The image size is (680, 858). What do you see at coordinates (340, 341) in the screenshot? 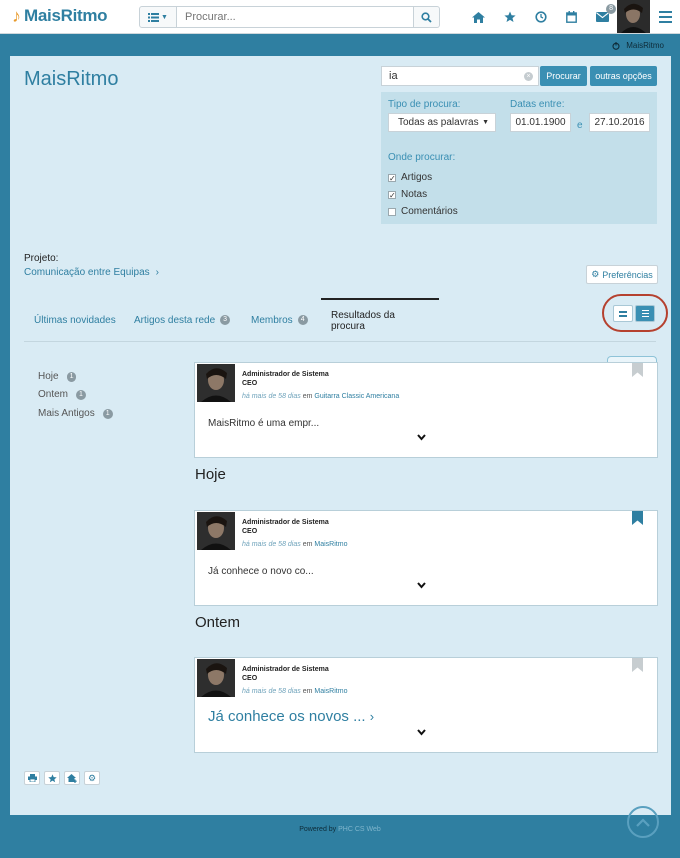
I see `tabs-divider` at bounding box center [340, 341].